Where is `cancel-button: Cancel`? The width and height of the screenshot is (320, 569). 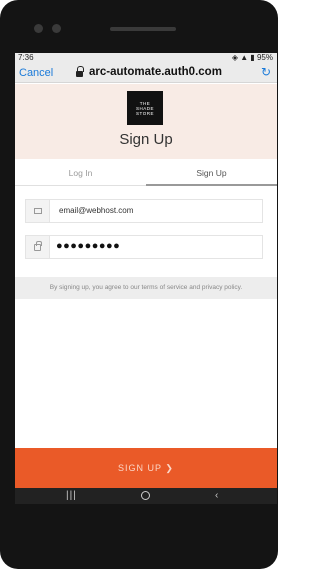 cancel-button: Cancel is located at coordinates (36, 73).